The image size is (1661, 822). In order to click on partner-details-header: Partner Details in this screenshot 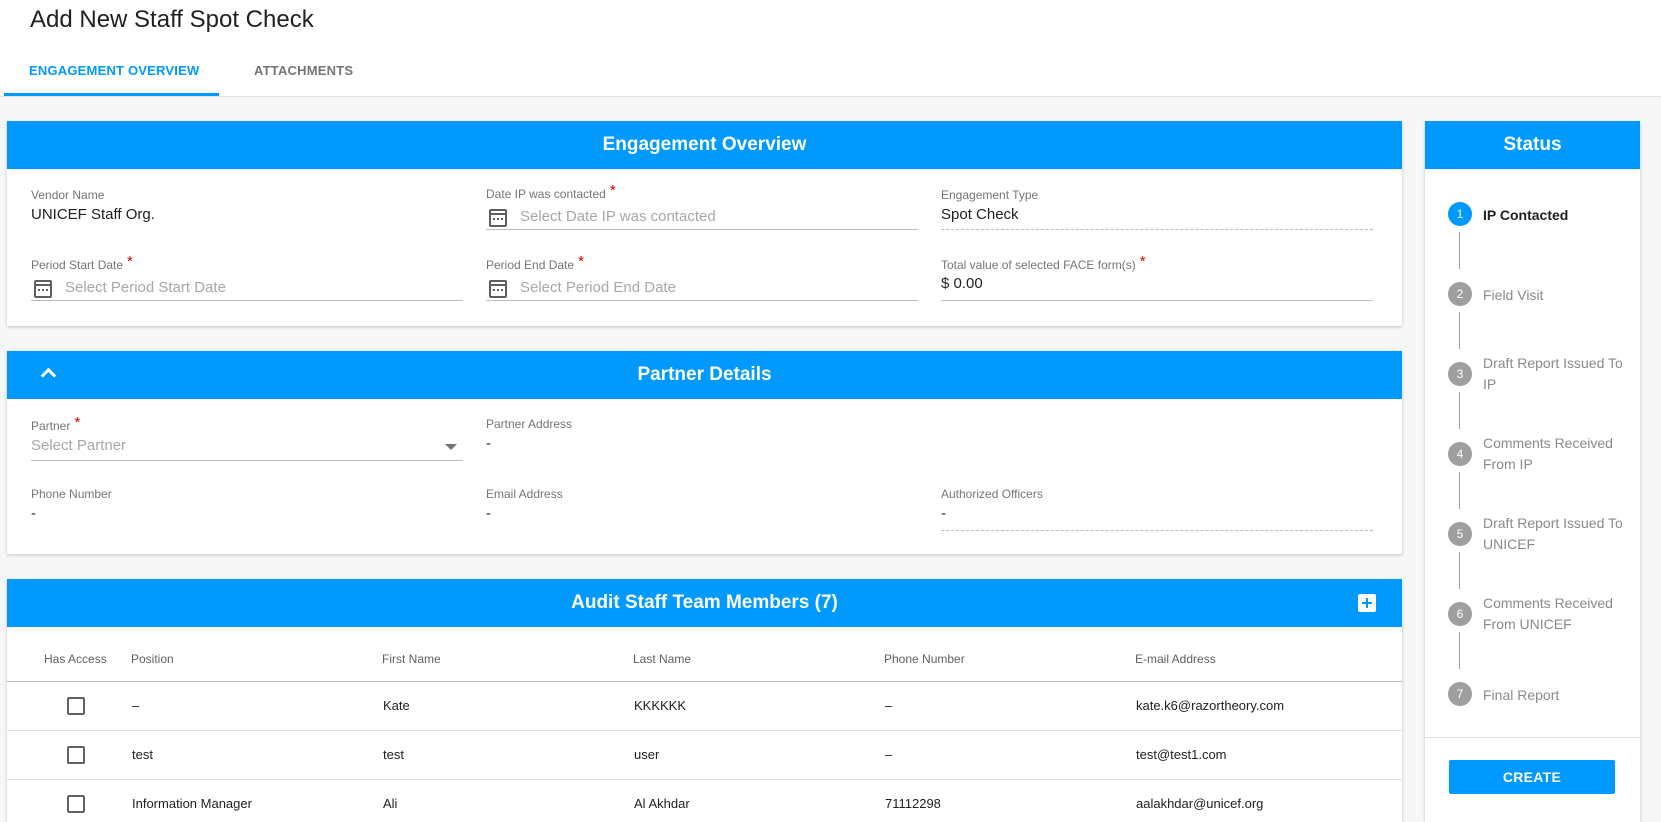, I will do `click(704, 375)`.